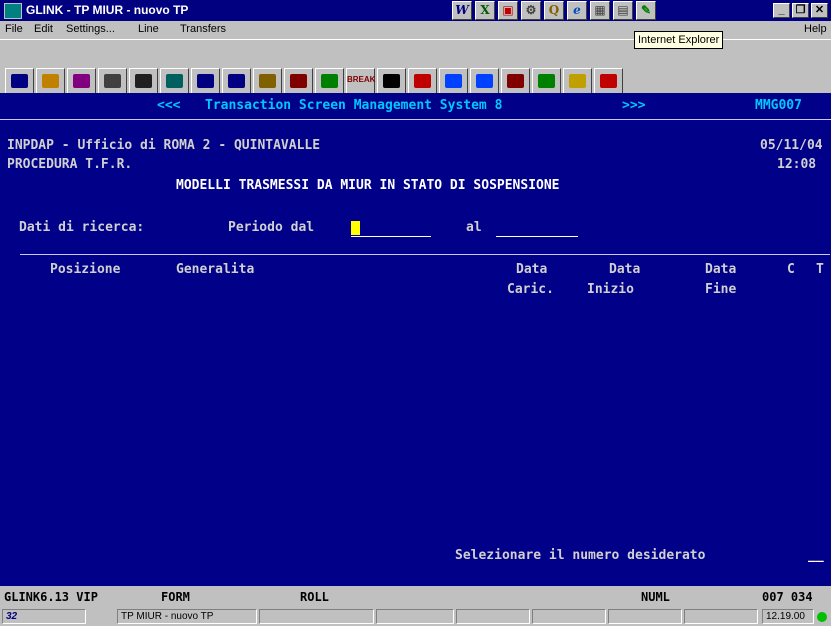 This screenshot has height=626, width=831. I want to click on wrench-icon, so click(515, 81).